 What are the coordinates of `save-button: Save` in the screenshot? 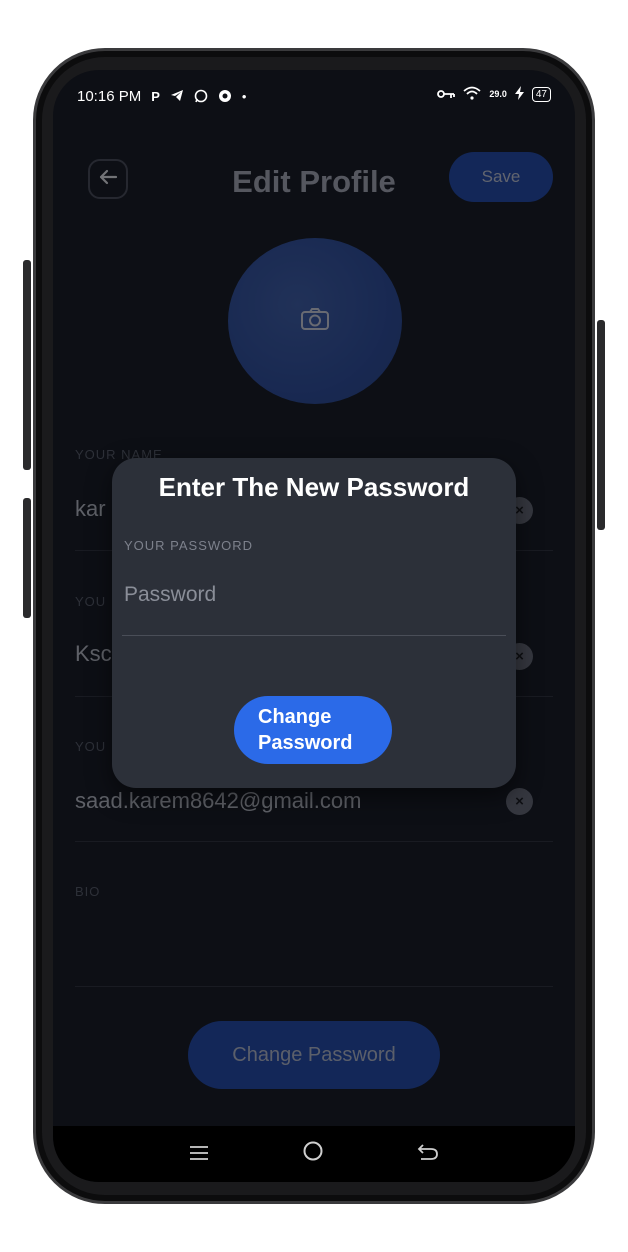 It's located at (501, 177).